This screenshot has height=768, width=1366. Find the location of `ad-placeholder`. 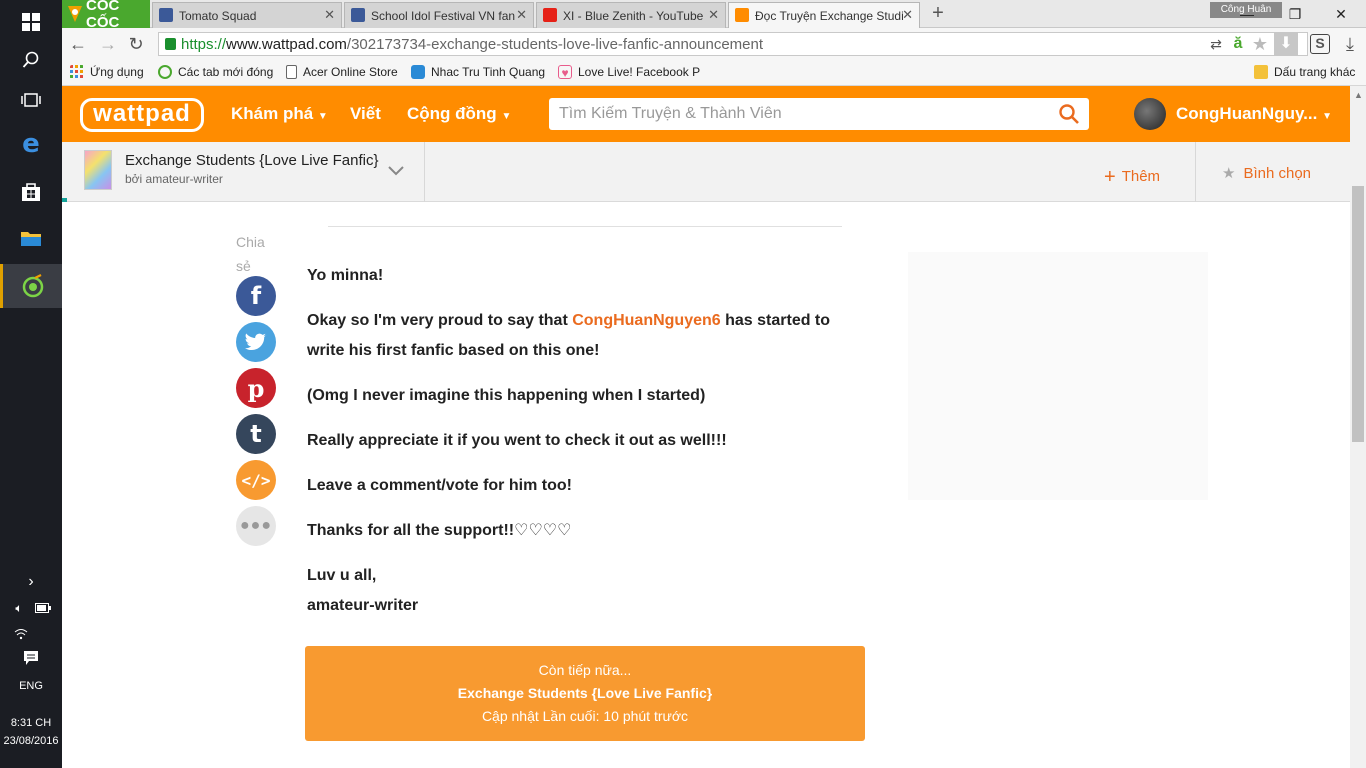

ad-placeholder is located at coordinates (1058, 376).